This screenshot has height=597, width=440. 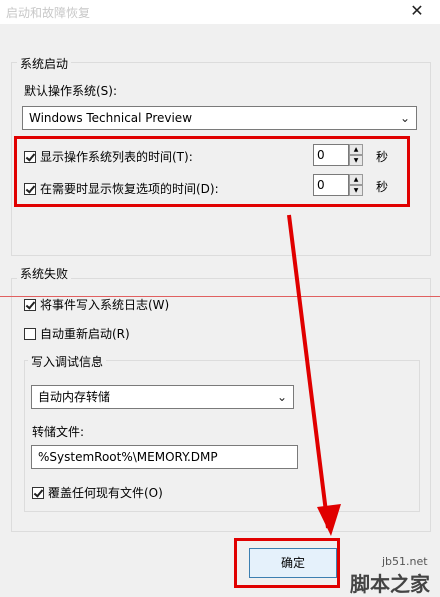 I want to click on debug-group-label: 写入调试信息, so click(x=67, y=361).